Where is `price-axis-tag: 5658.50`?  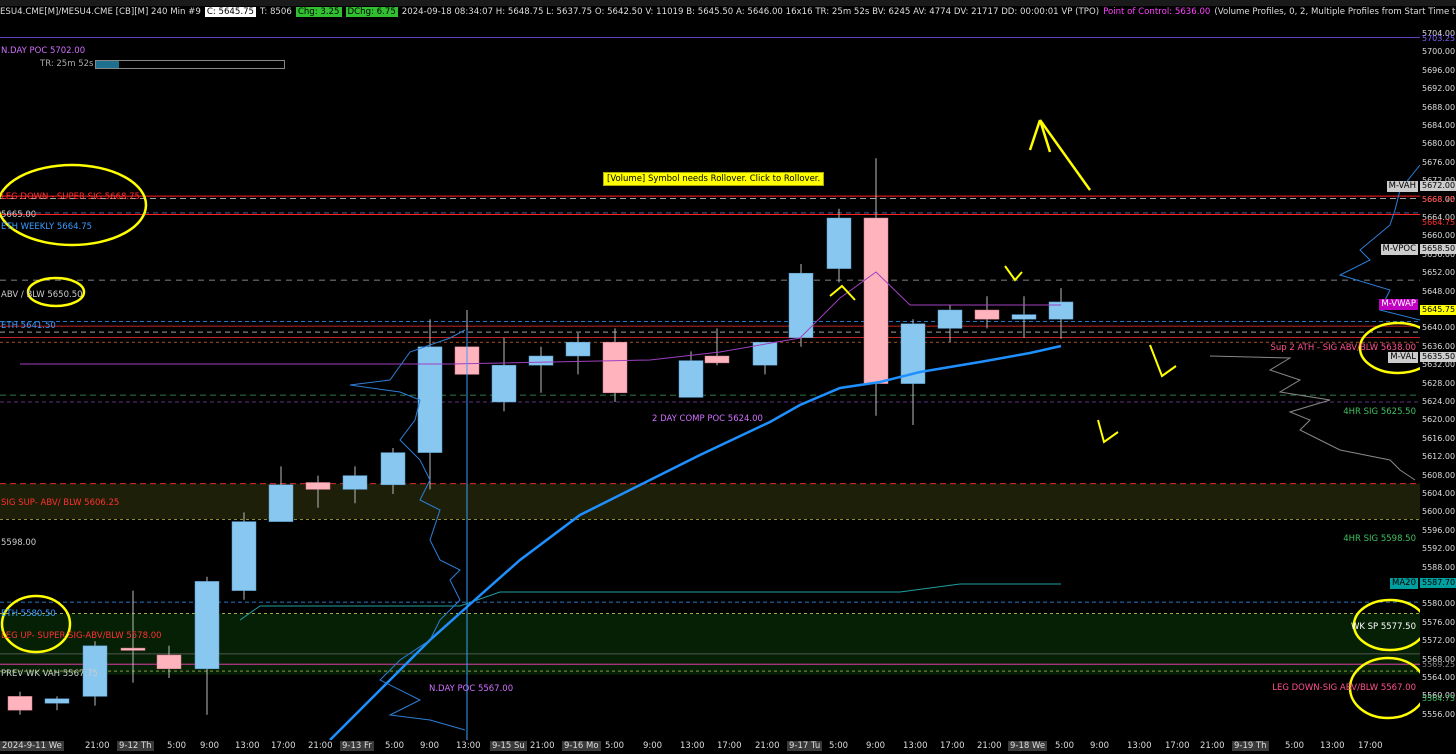 price-axis-tag: 5658.50 is located at coordinates (1438, 249).